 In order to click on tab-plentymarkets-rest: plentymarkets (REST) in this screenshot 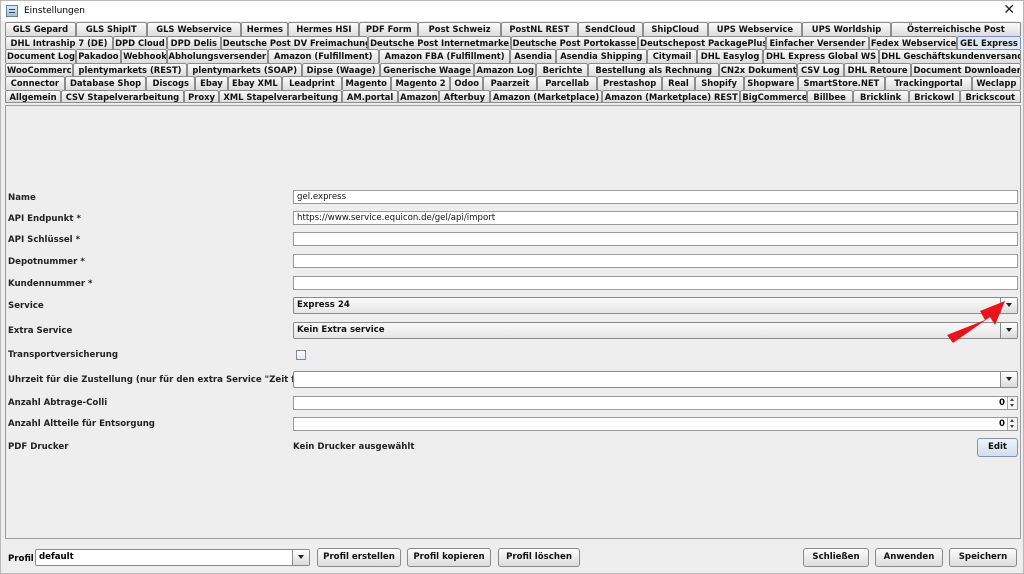, I will do `click(130, 69)`.